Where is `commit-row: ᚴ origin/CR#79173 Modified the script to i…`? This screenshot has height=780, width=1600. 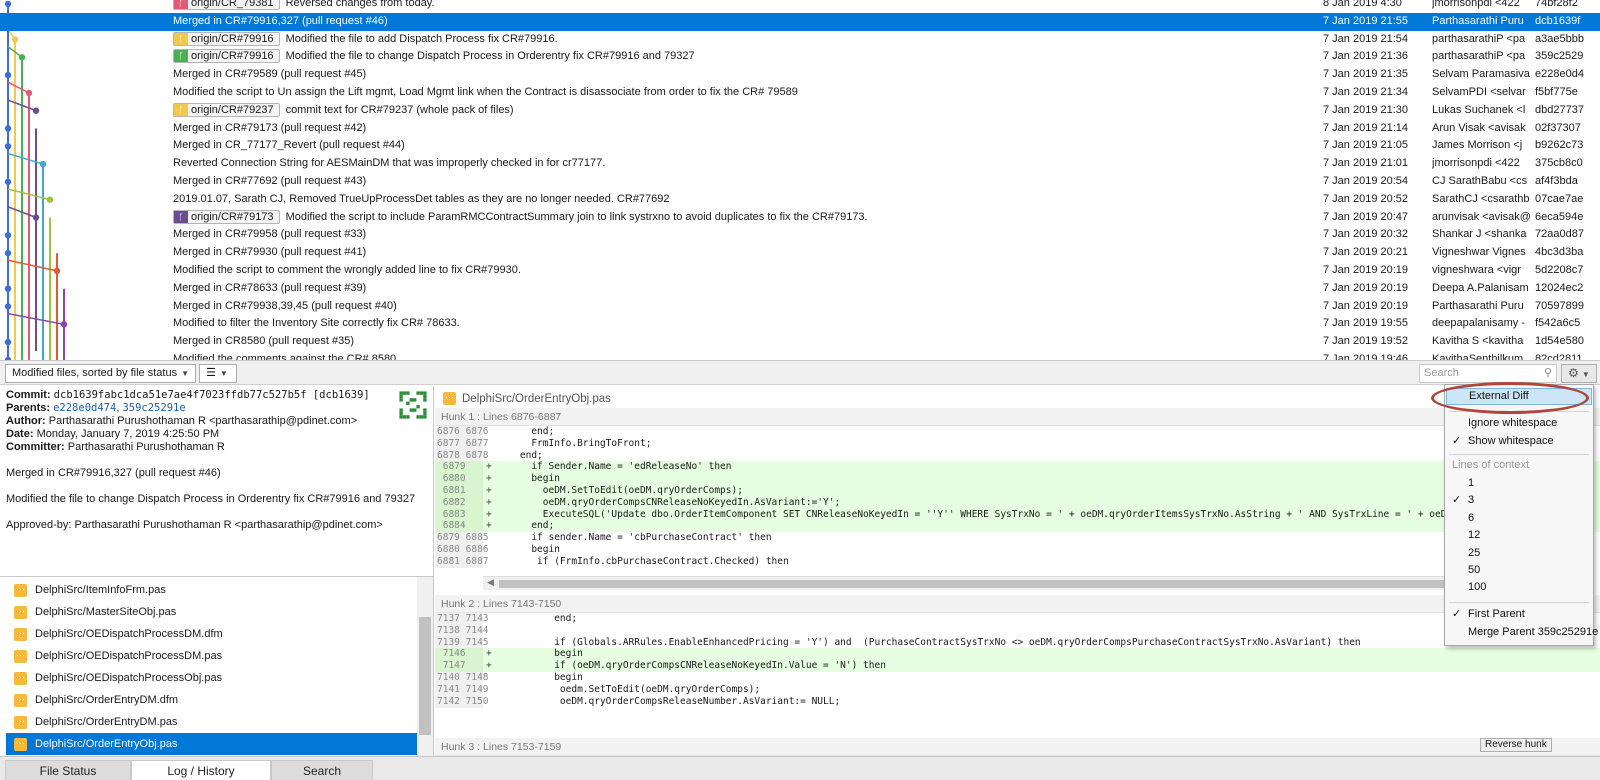
commit-row: ᚴ origin/CR#79173 Modified the script to i… is located at coordinates (800, 218).